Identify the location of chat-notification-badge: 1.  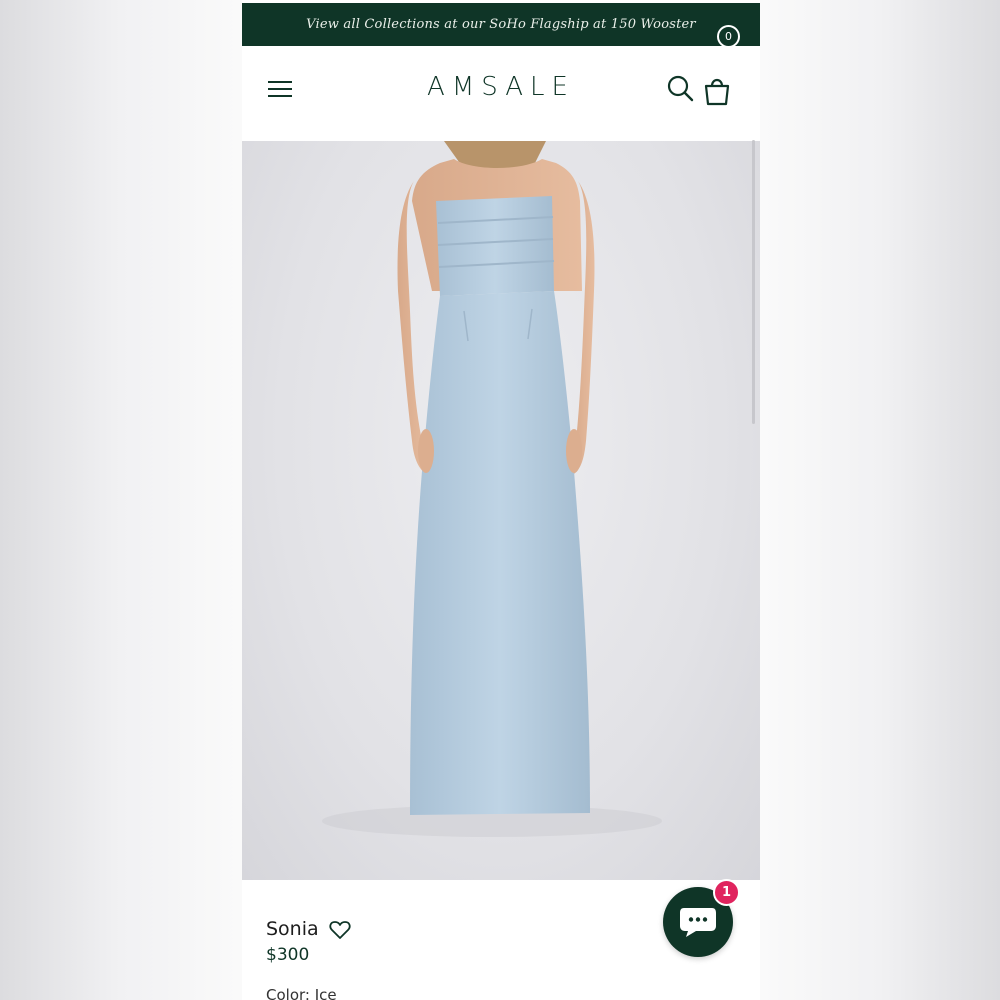
(726, 892).